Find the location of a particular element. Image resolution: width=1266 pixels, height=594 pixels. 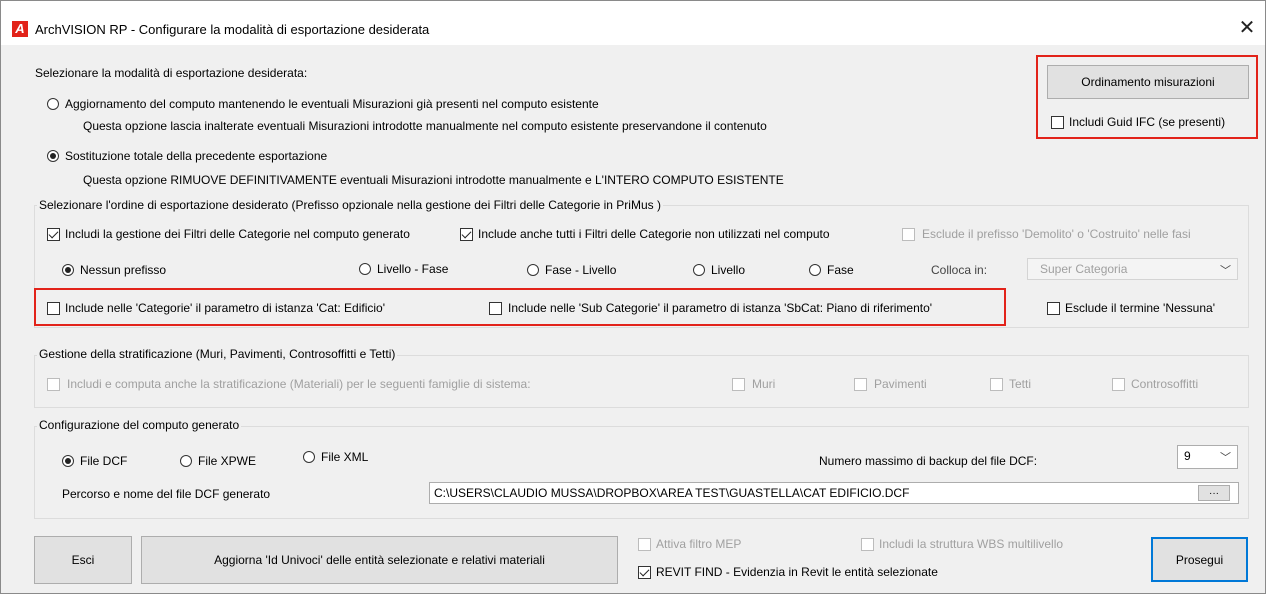

esci-button: Esci is located at coordinates (83, 560).